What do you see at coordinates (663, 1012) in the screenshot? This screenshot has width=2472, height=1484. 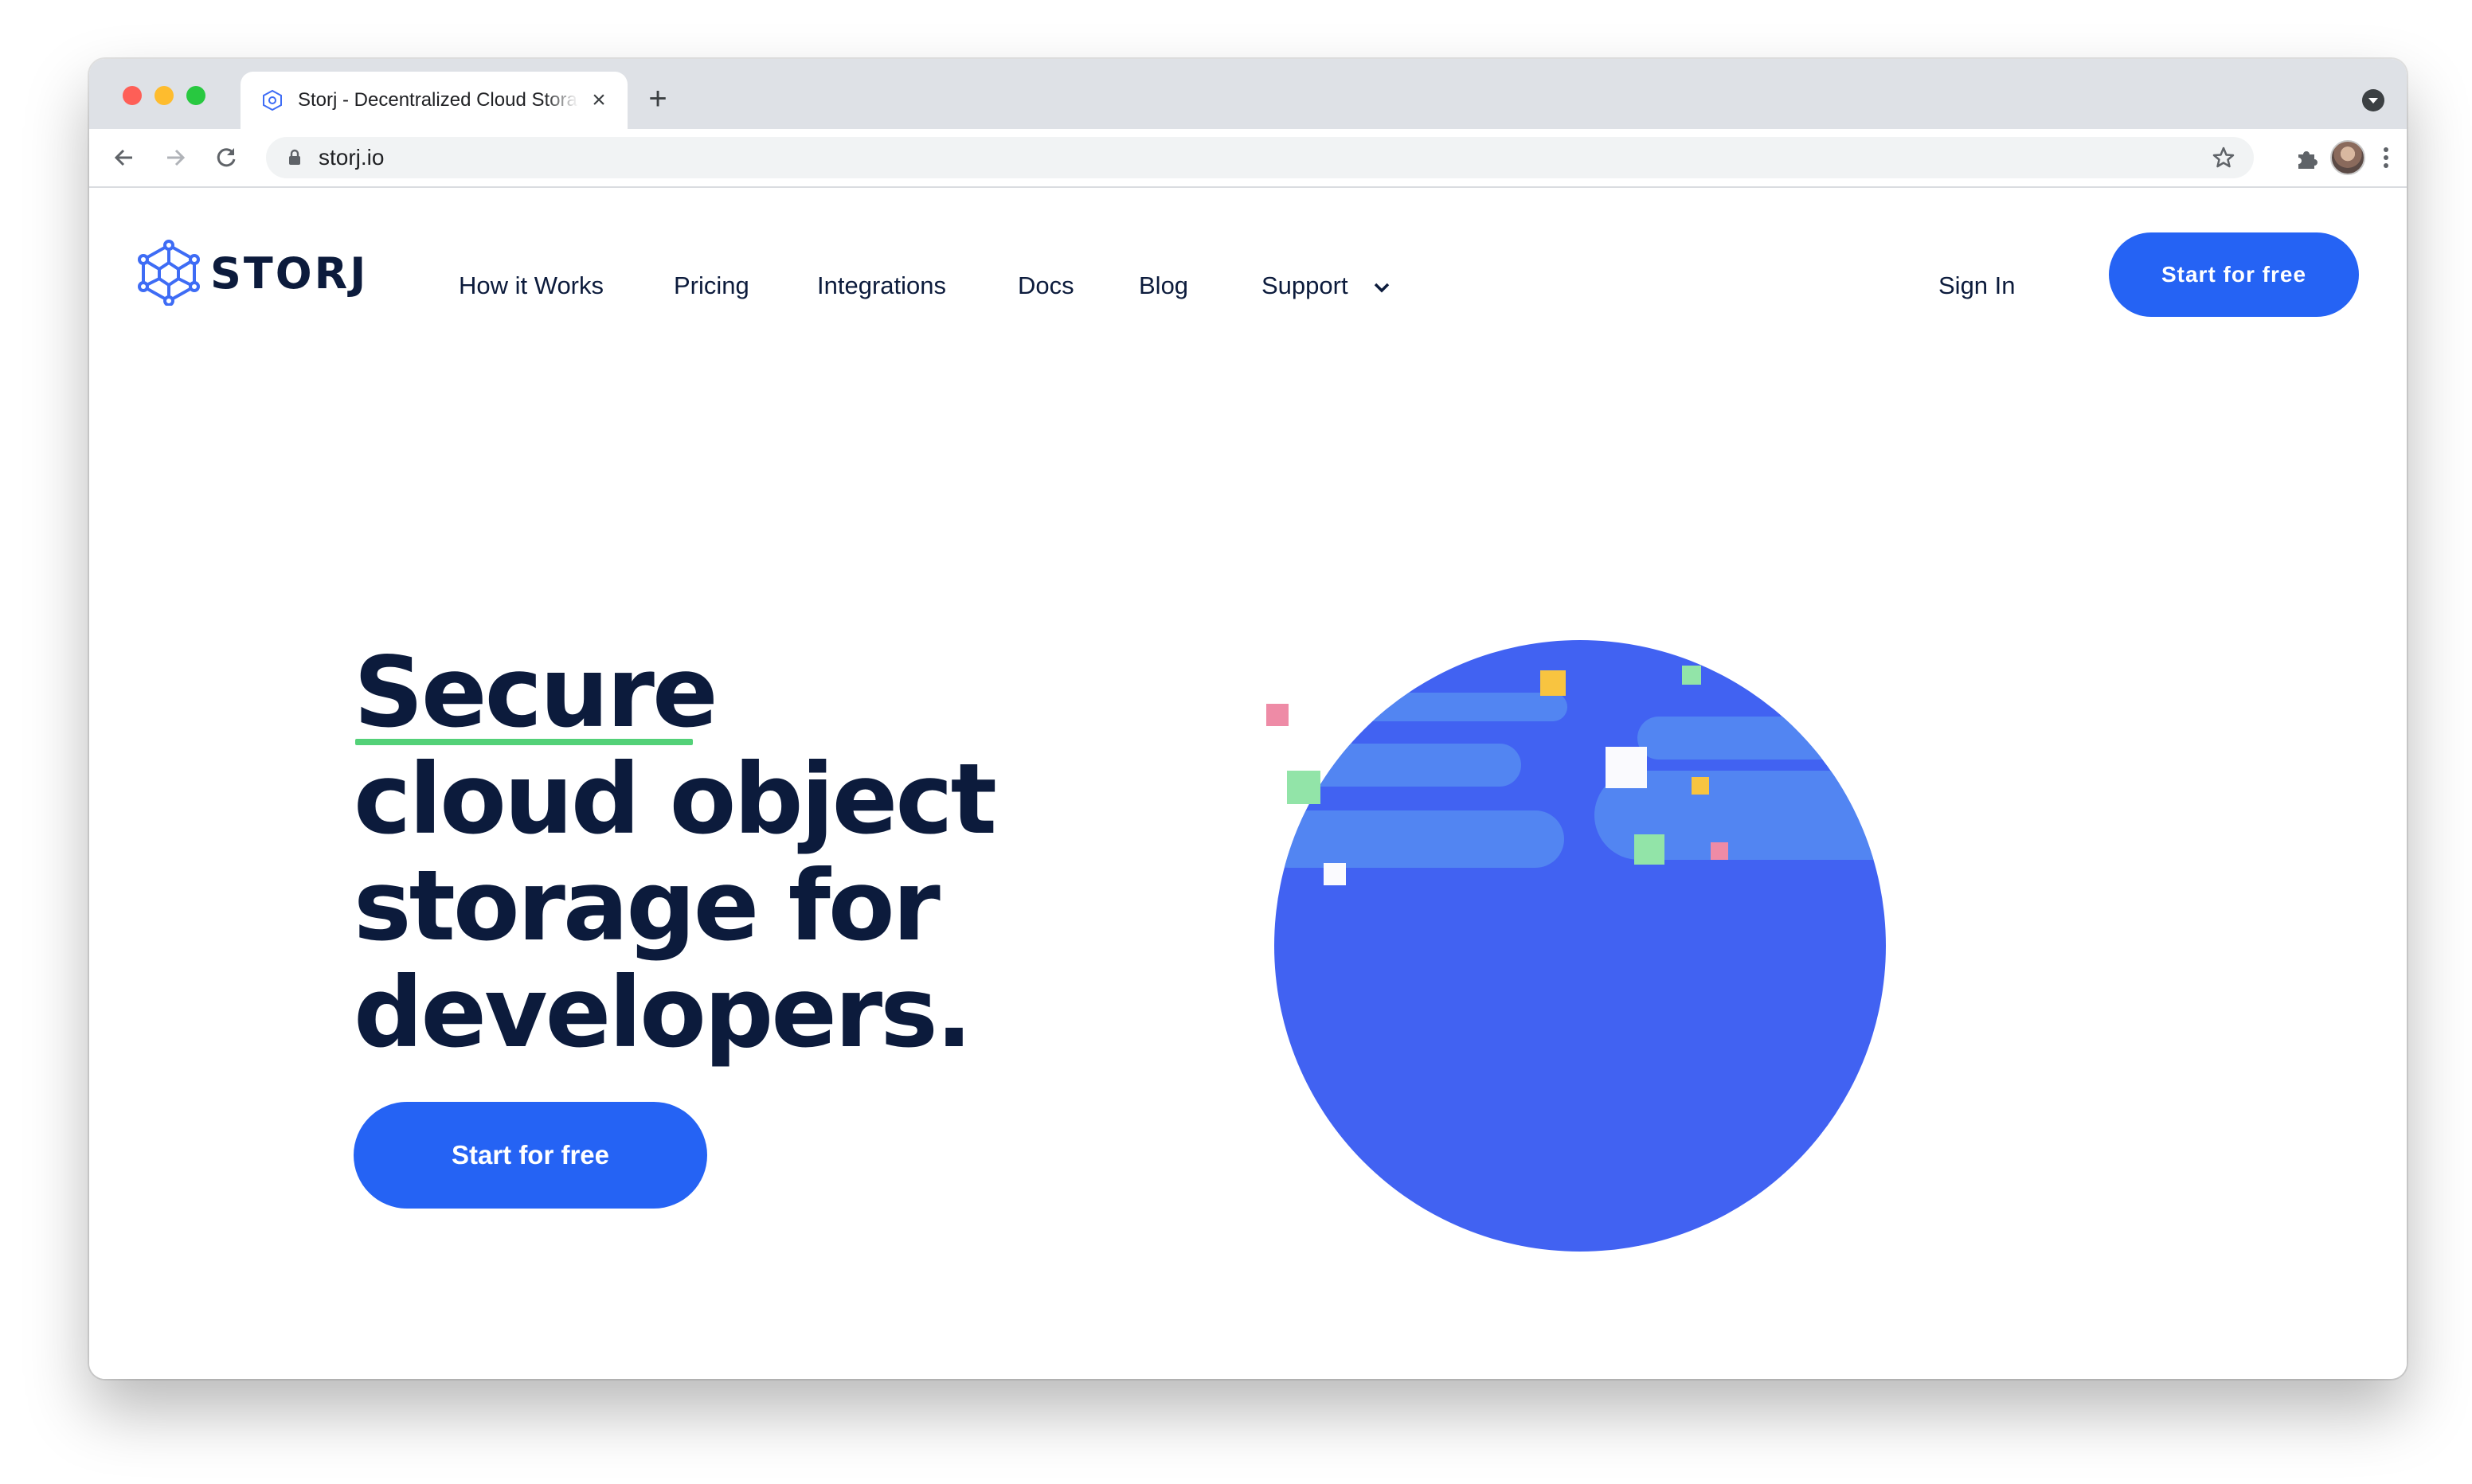 I see `hero-heading-line-4: developers.` at bounding box center [663, 1012].